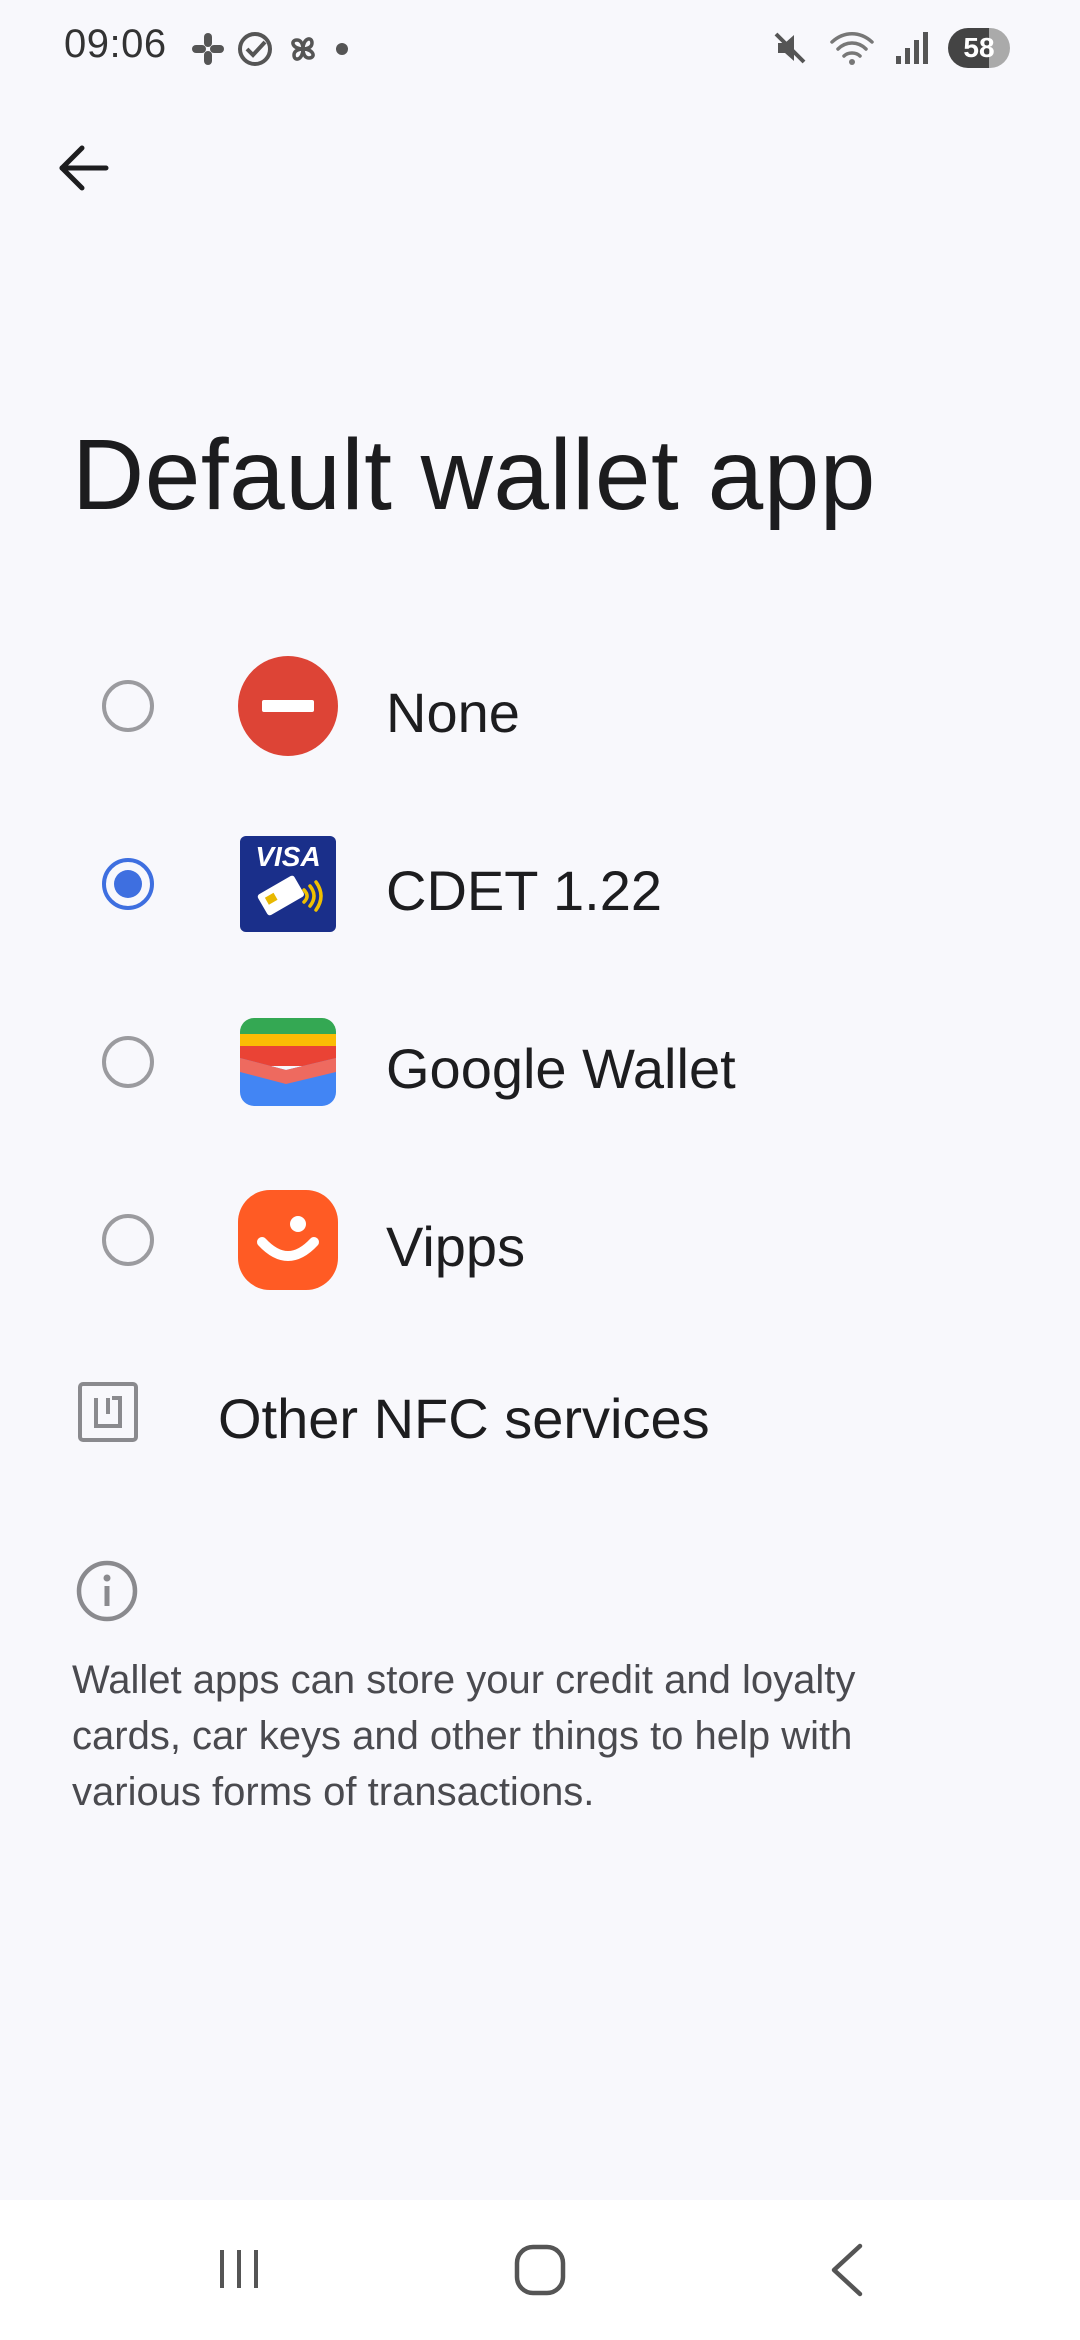  What do you see at coordinates (108, 1412) in the screenshot?
I see `nfc-icon` at bounding box center [108, 1412].